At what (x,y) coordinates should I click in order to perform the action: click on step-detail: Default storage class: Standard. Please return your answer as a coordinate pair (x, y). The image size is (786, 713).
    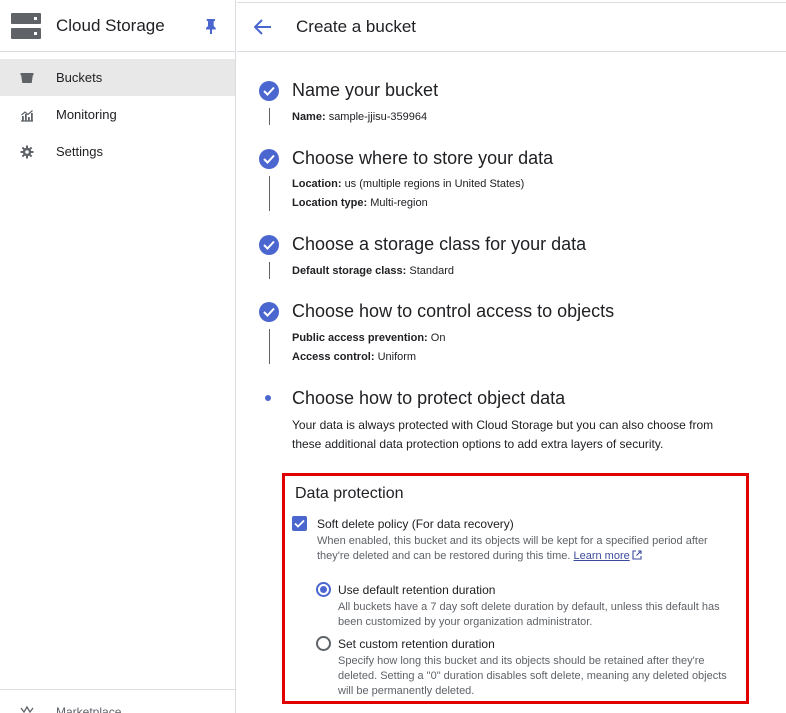
    Looking at the image, I should click on (373, 271).